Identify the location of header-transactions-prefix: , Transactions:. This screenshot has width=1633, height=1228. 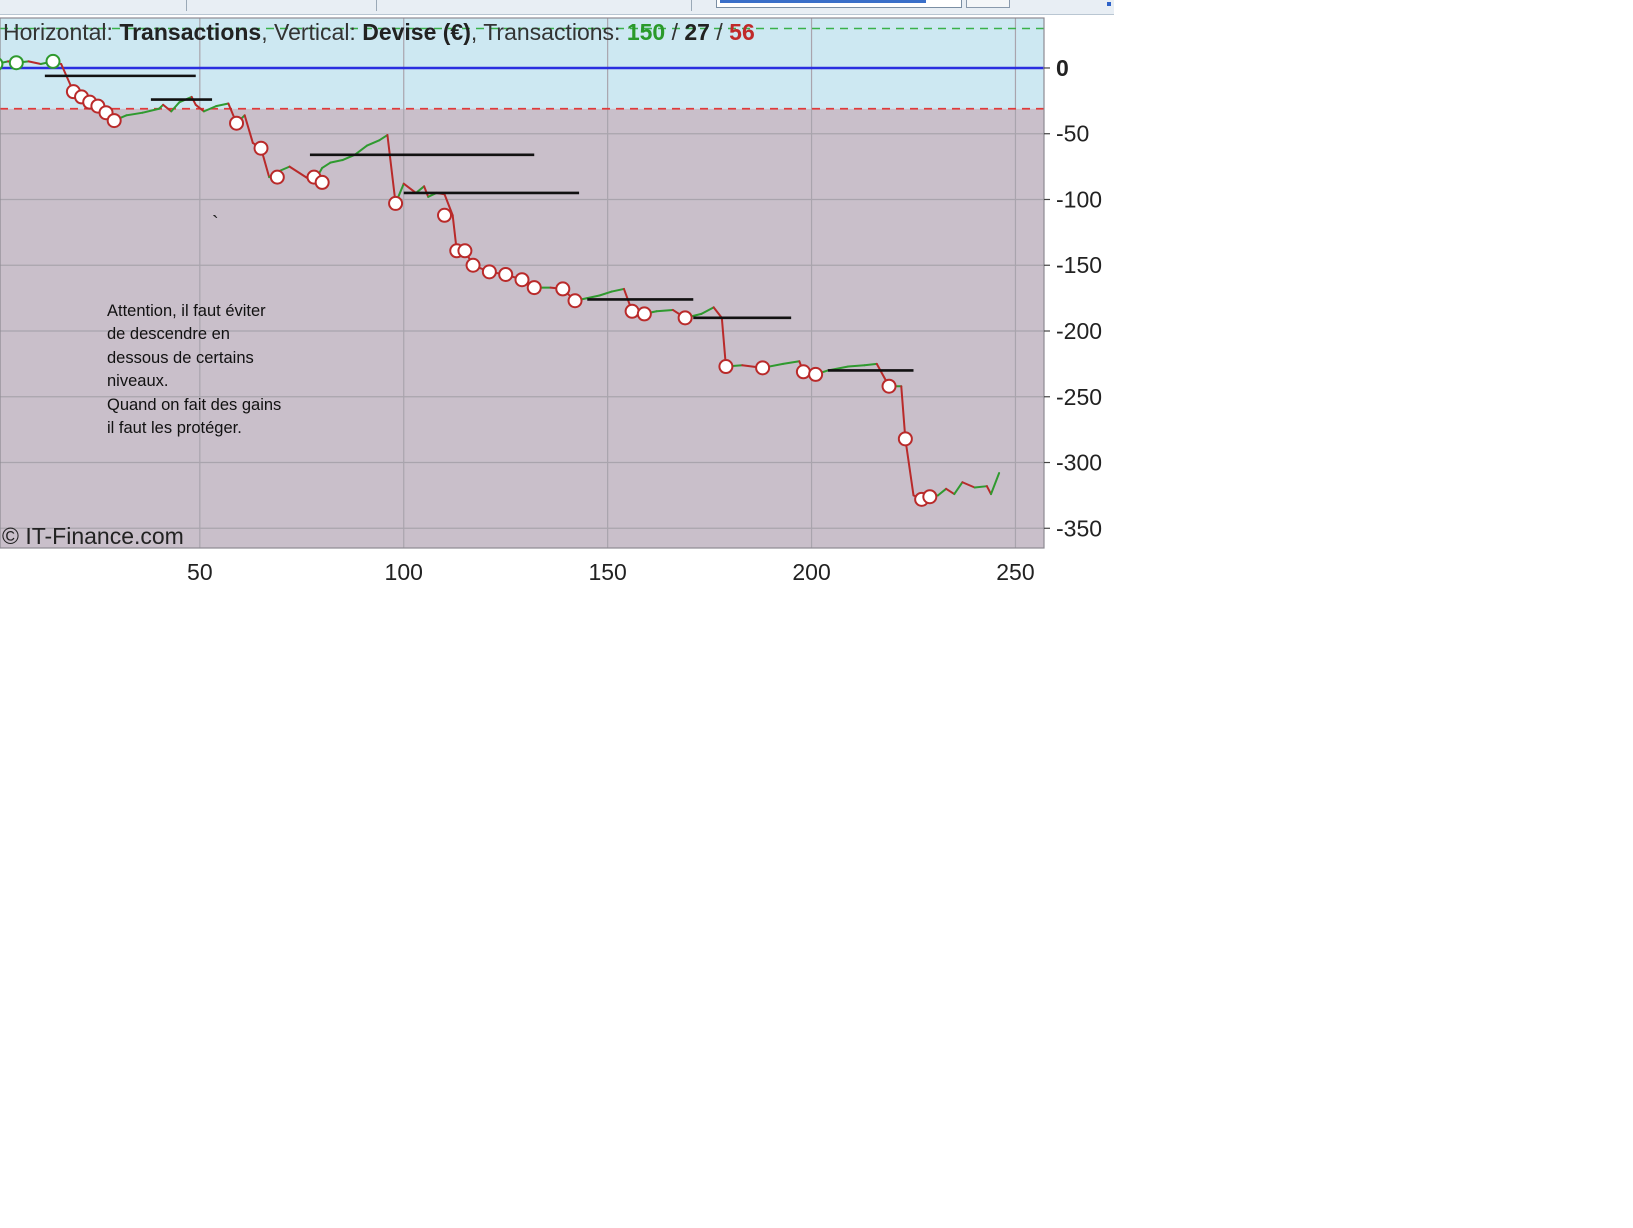
(549, 32).